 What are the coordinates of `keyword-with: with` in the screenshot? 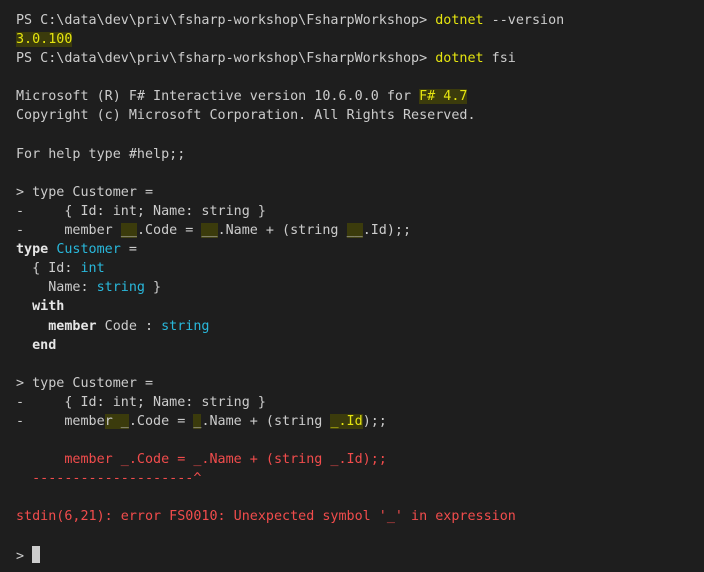 It's located at (40, 307).